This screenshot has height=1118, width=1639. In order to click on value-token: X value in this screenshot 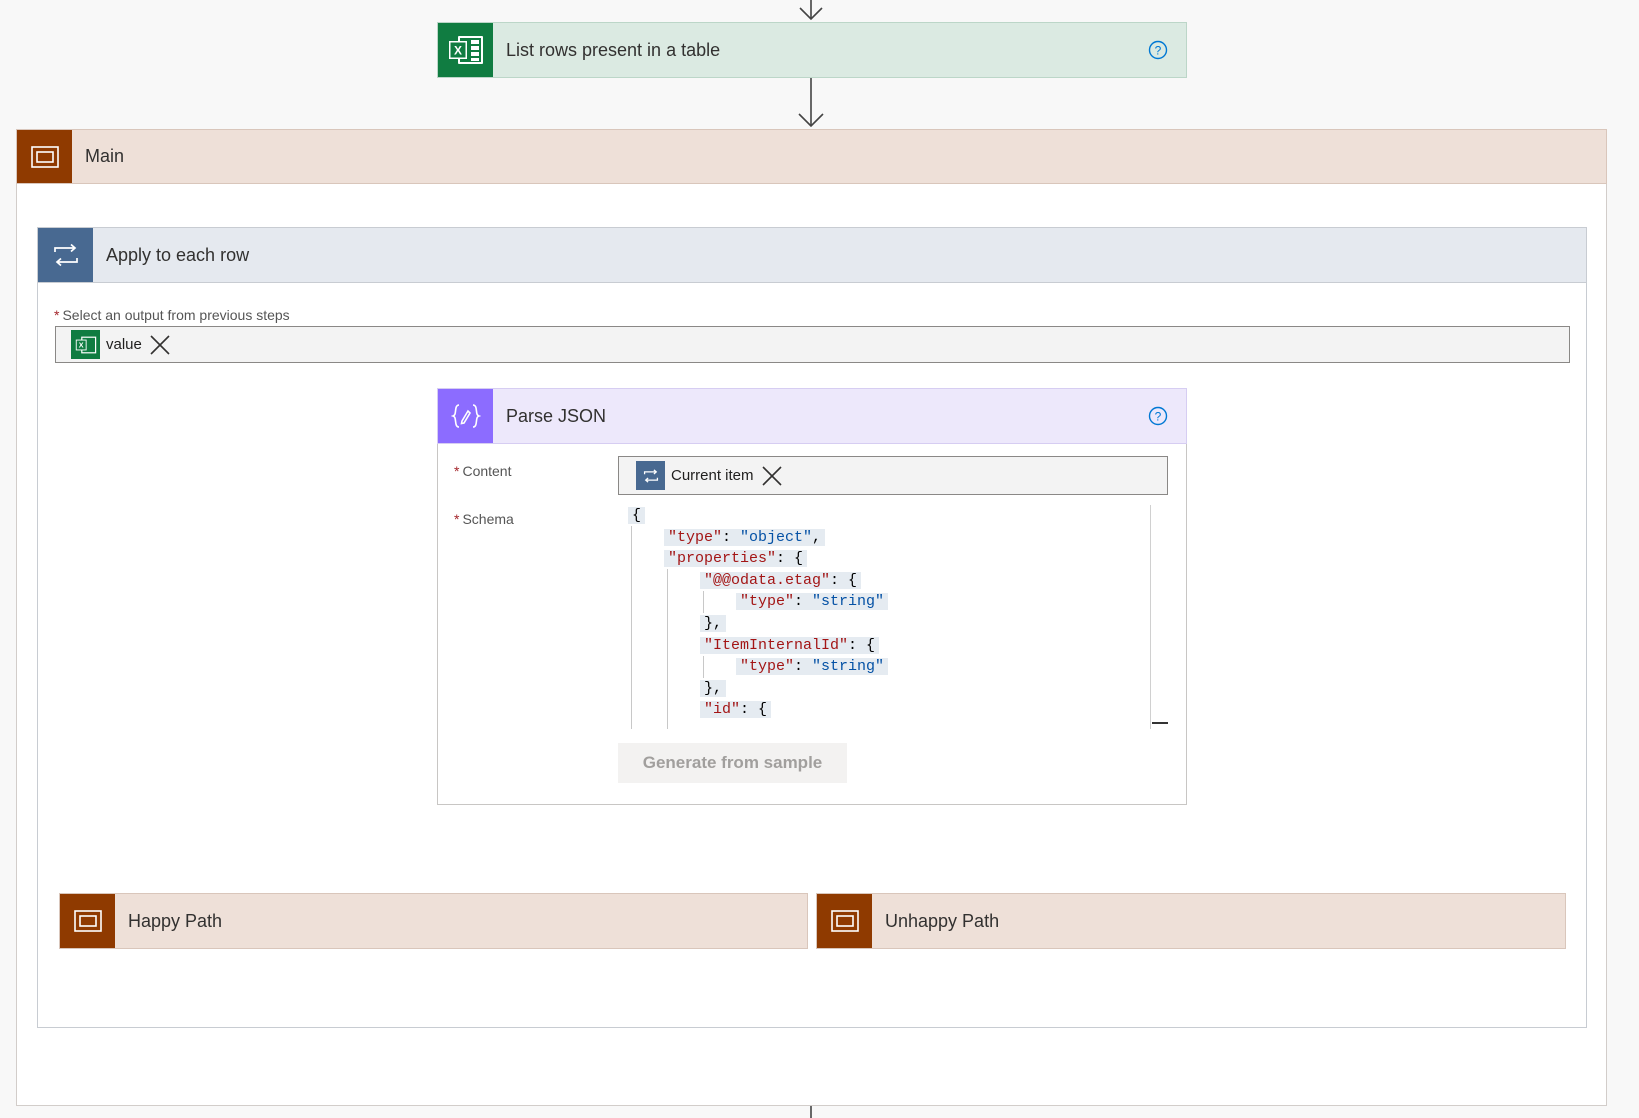, I will do `click(121, 344)`.